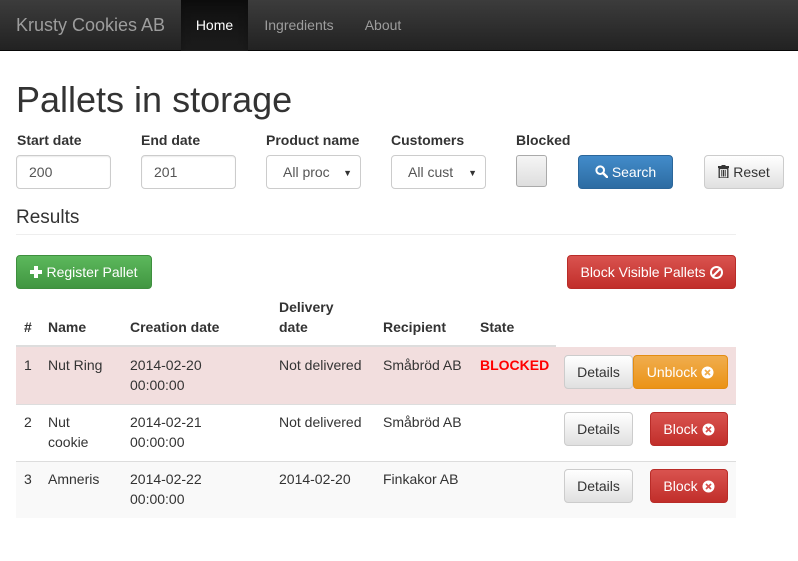  Describe the element at coordinates (28, 422) in the screenshot. I see `row-num: 2` at that location.